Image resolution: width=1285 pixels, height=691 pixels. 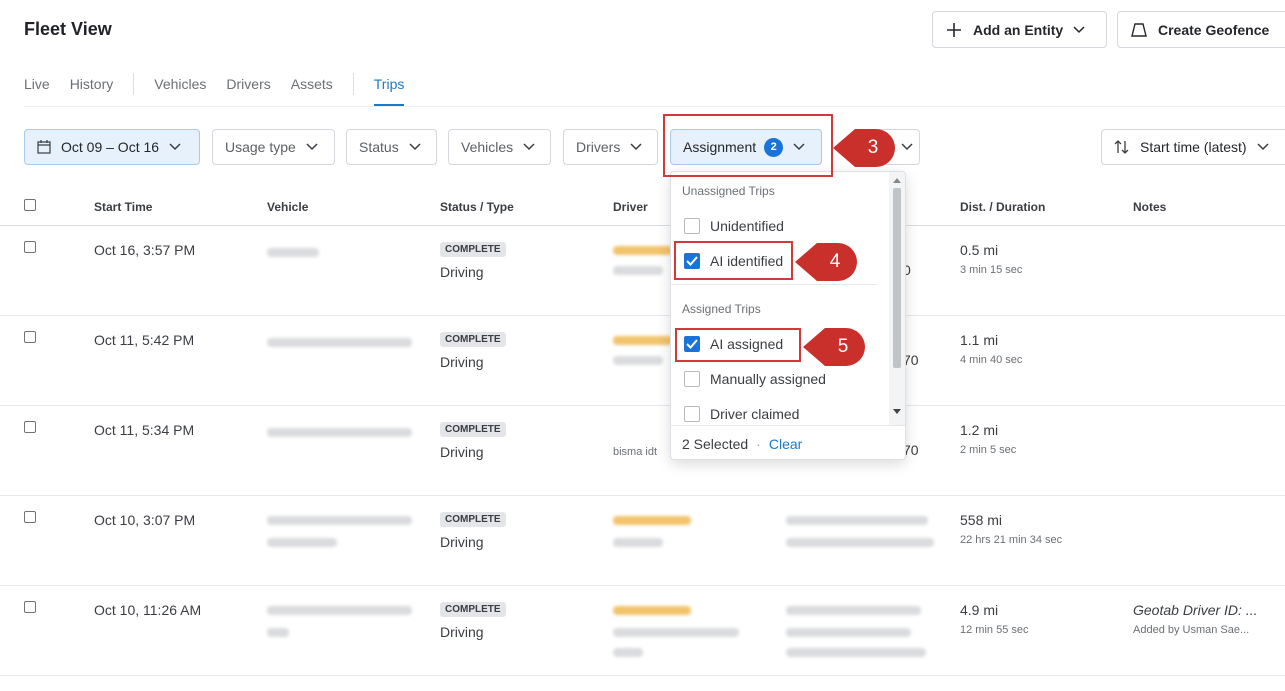 What do you see at coordinates (1214, 29) in the screenshot?
I see `create-geofence-label: Create Geofence` at bounding box center [1214, 29].